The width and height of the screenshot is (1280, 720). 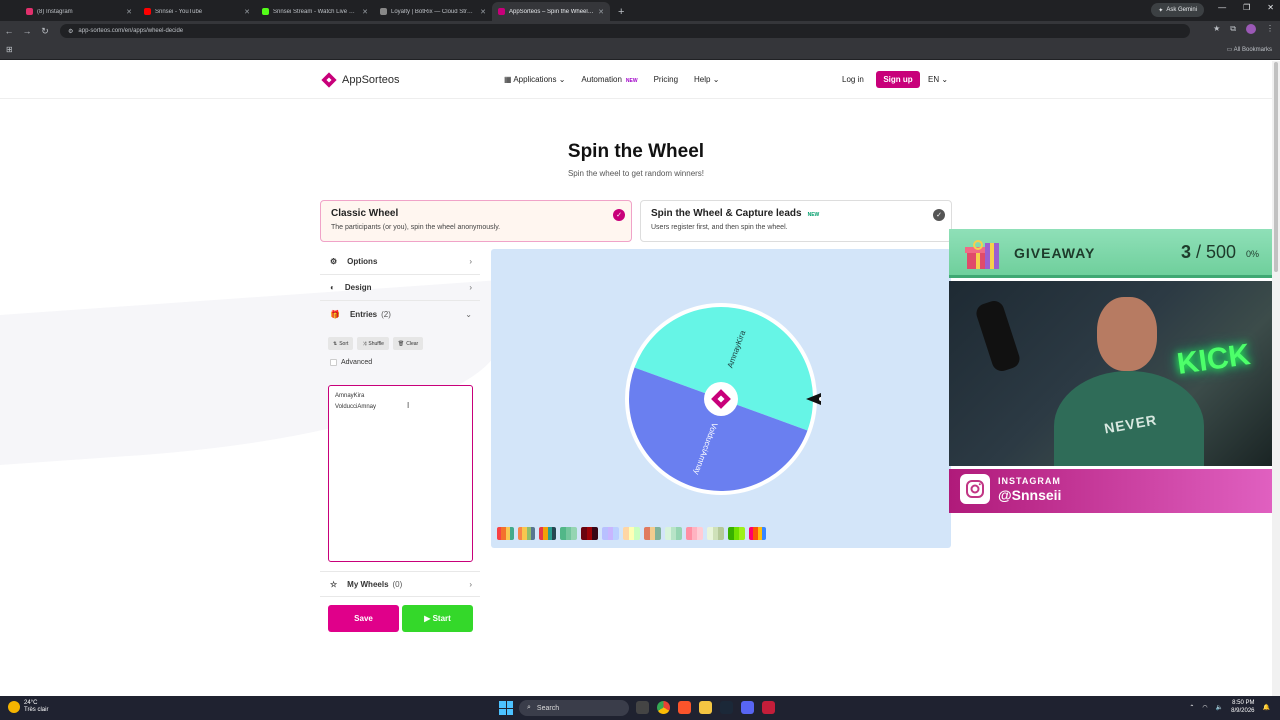 I want to click on browser-tab: Snnsei - YouTube ✕, so click(x=197, y=11).